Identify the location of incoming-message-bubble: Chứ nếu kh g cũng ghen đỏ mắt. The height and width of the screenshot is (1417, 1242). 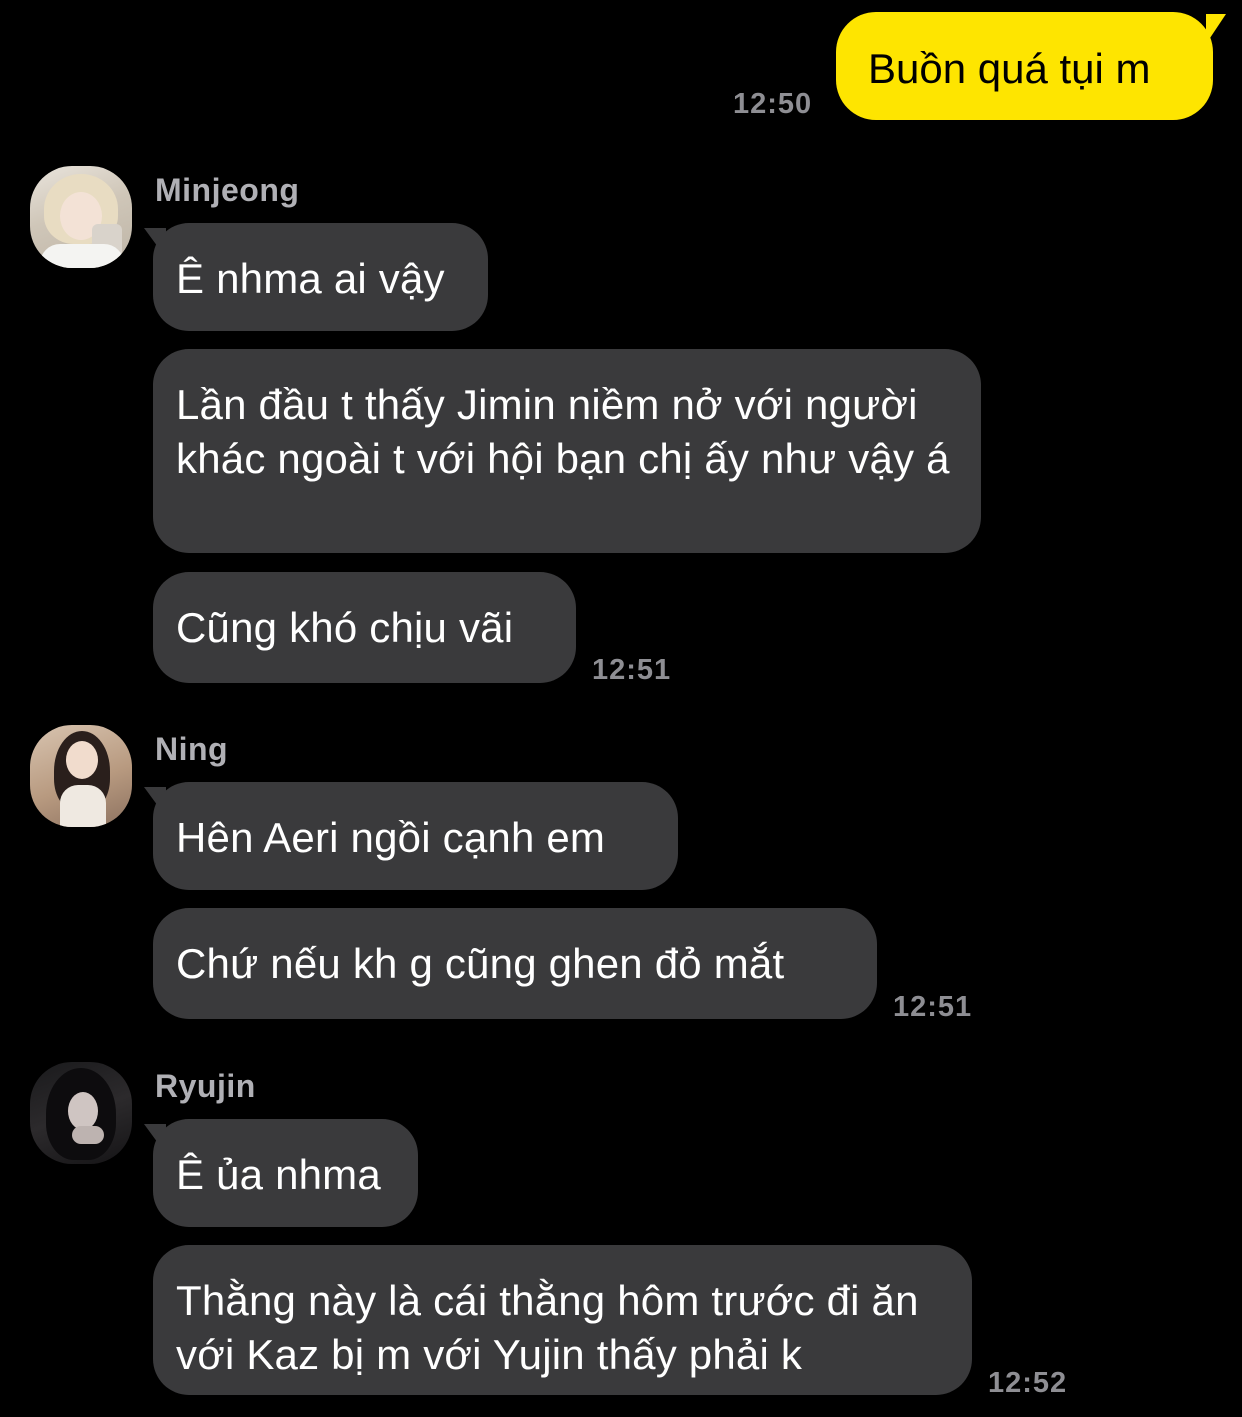
(515, 963).